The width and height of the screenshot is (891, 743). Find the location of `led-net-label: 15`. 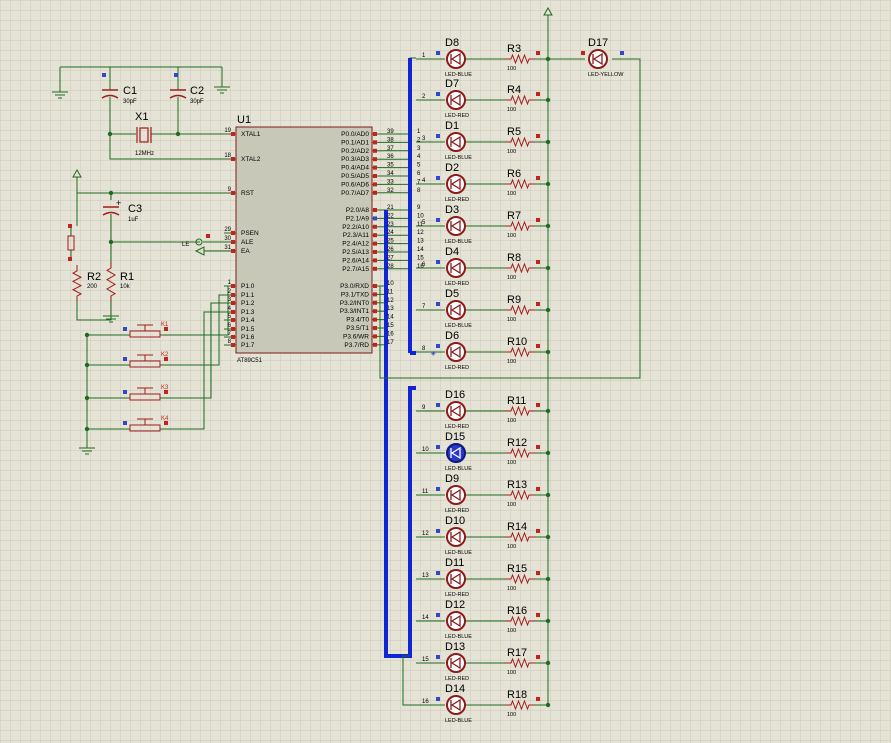

led-net-label: 15 is located at coordinates (425, 660).